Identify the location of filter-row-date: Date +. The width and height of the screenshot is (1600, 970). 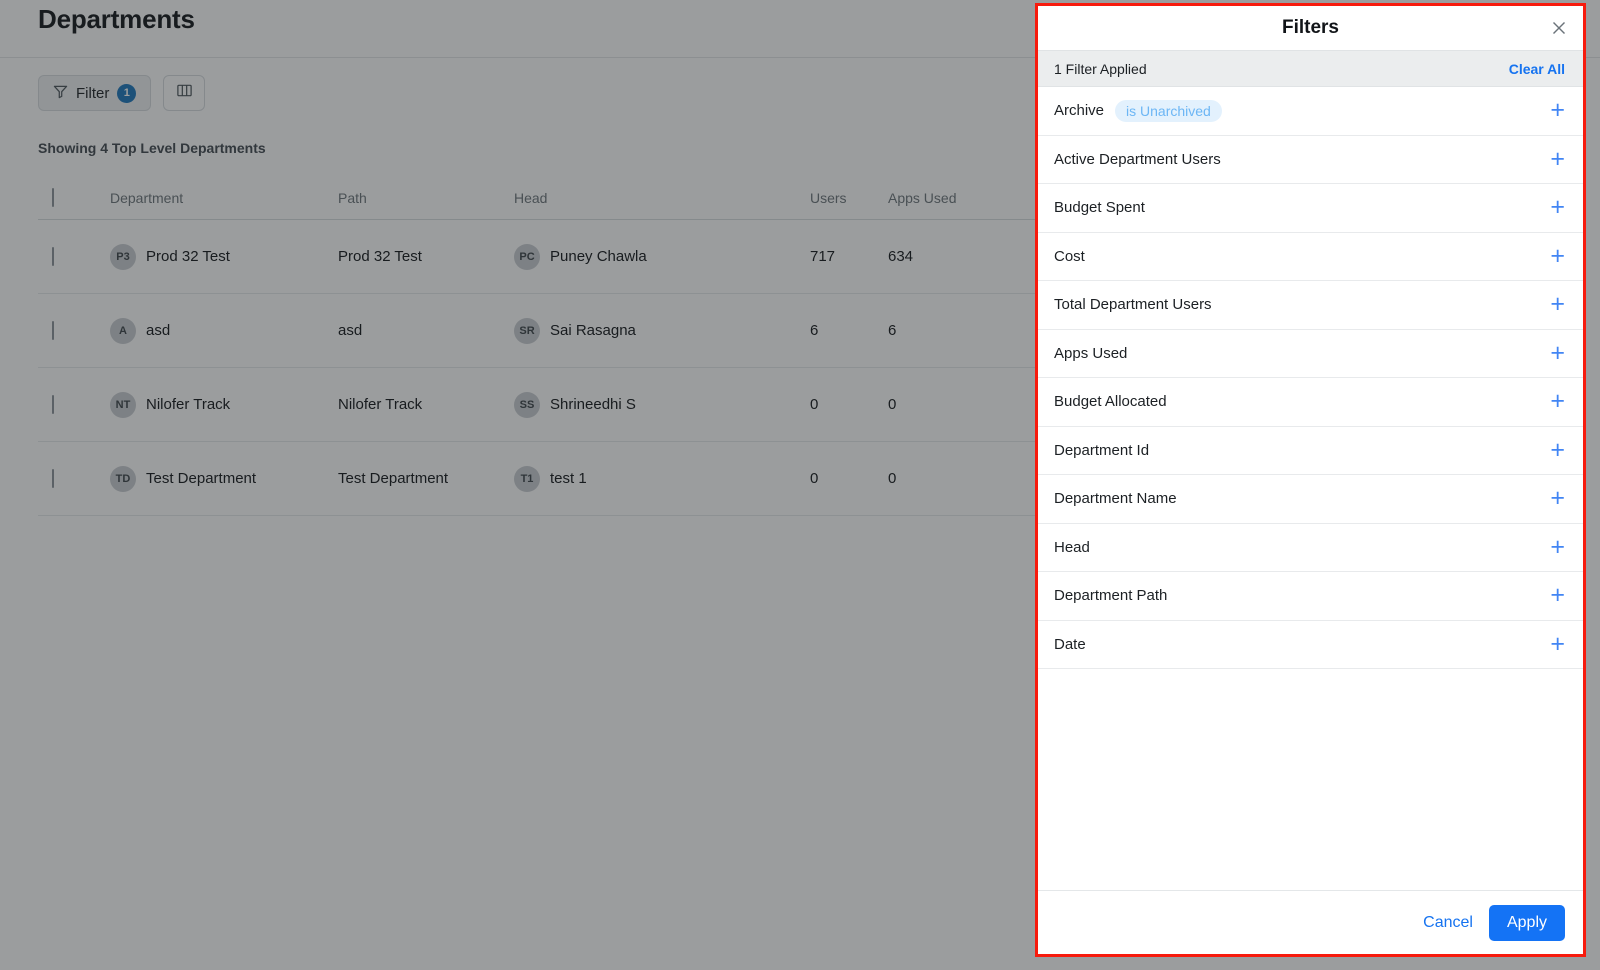
(1310, 645).